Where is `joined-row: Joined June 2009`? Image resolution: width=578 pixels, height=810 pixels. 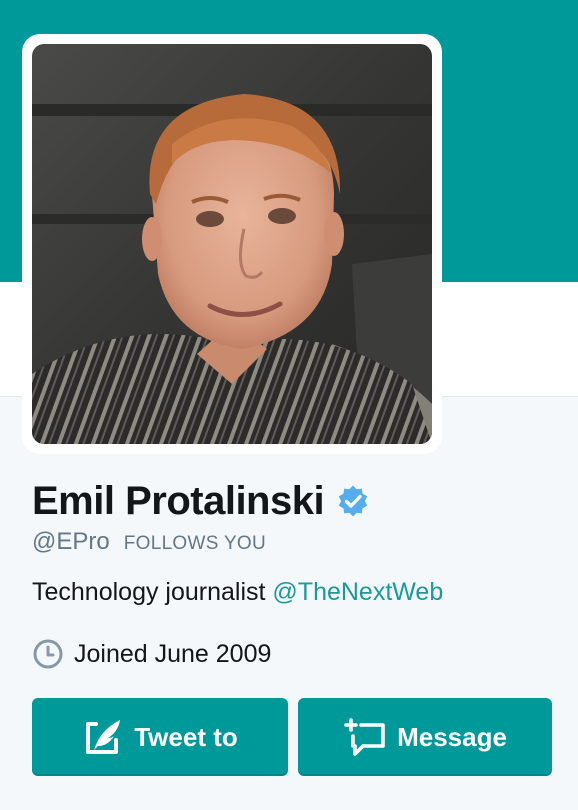 joined-row: Joined June 2009 is located at coordinates (151, 654).